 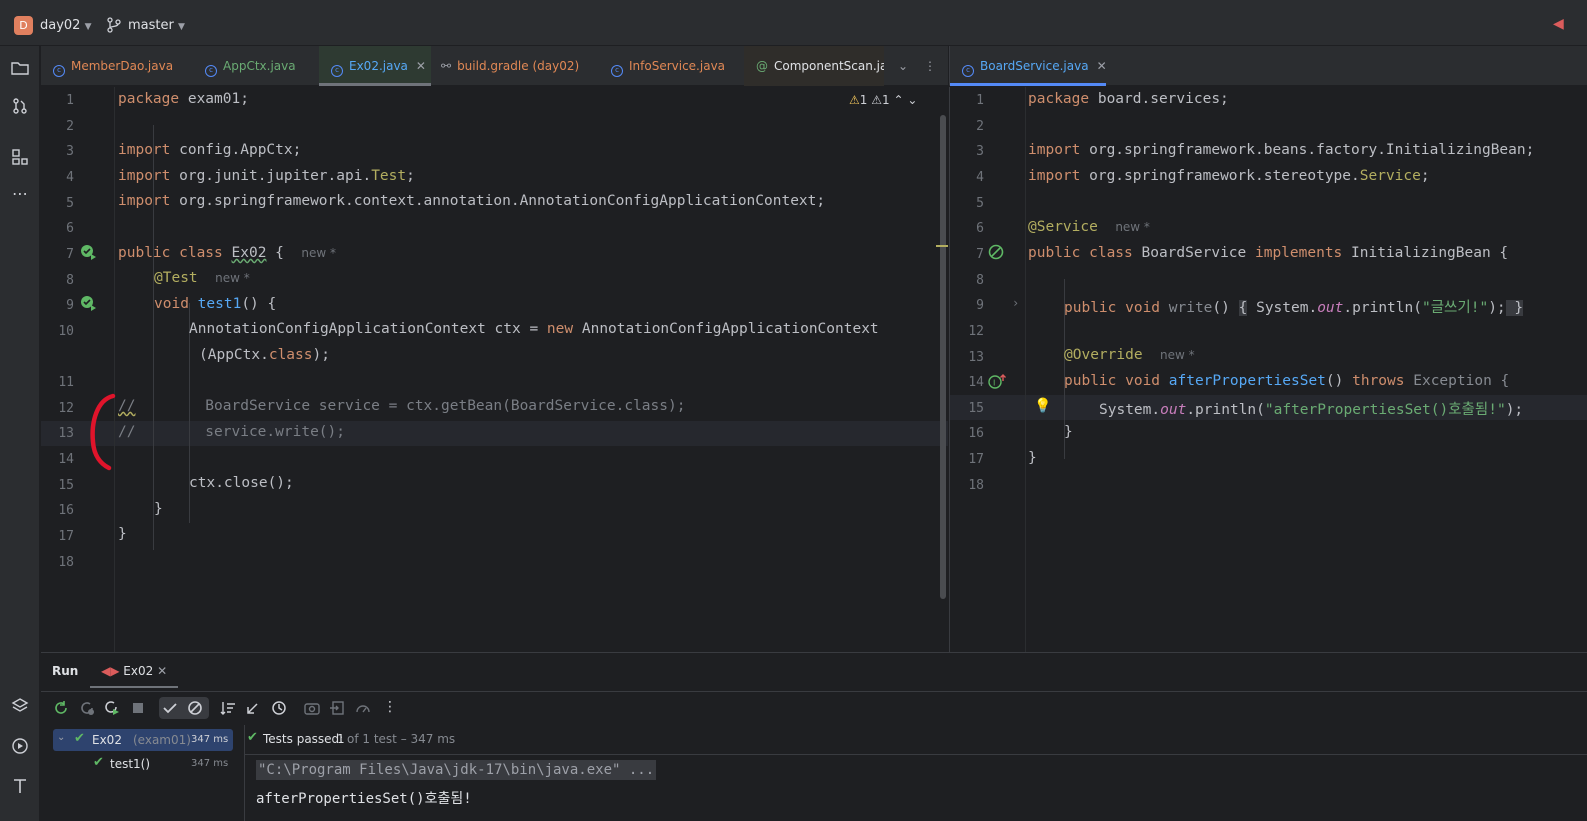 I want to click on more-tools-icon: ⋯, so click(x=20, y=194).